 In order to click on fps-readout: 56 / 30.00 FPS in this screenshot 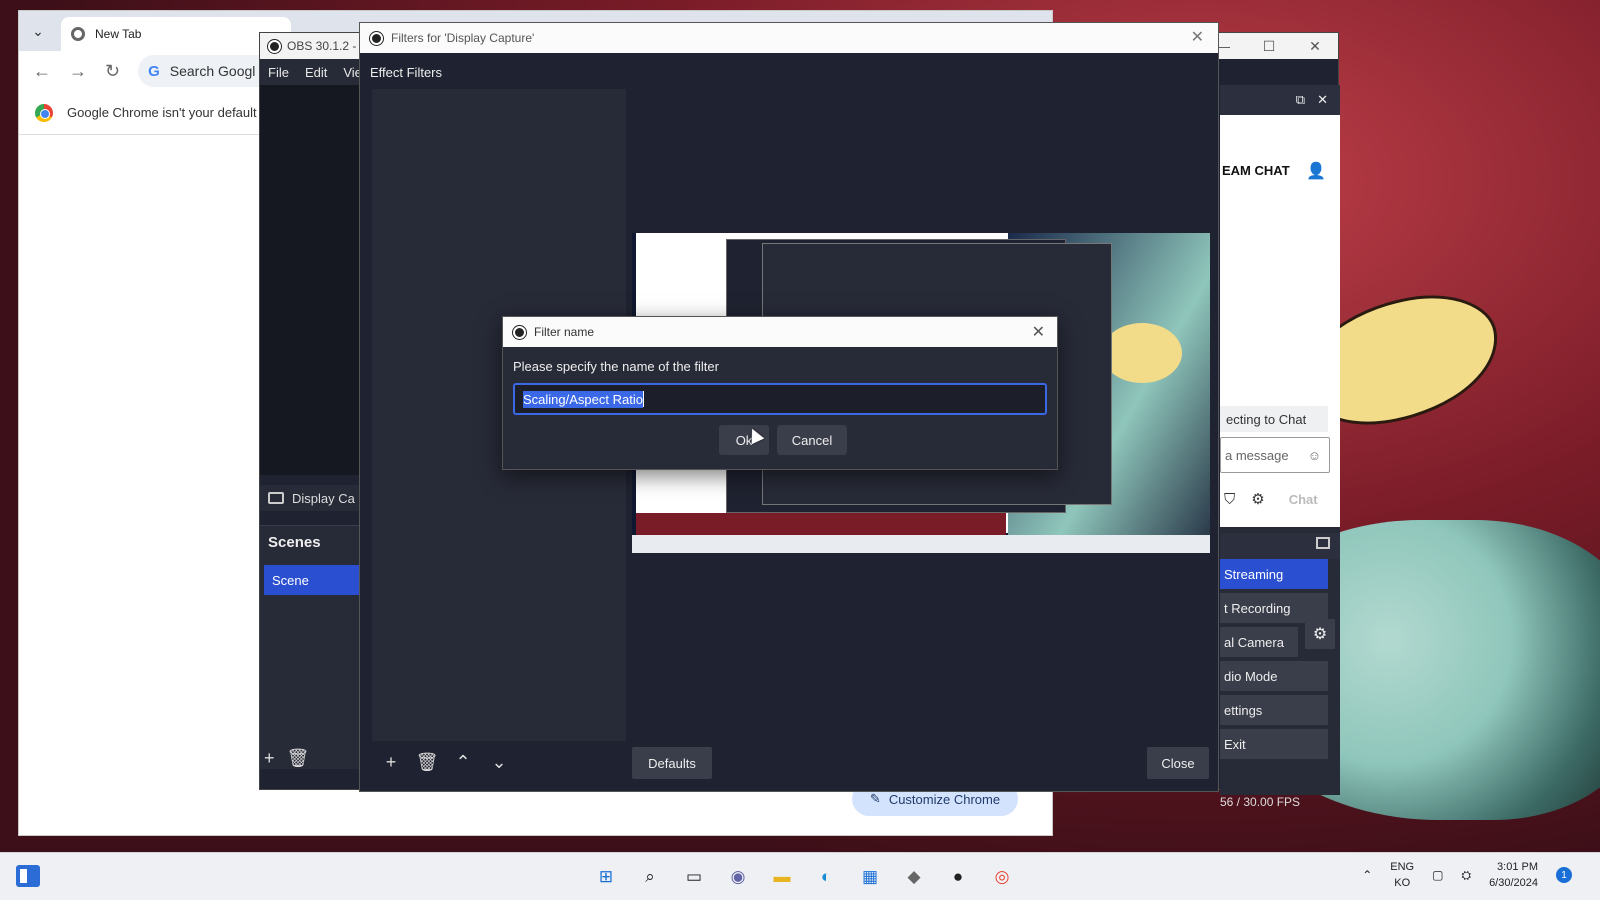, I will do `click(1260, 802)`.